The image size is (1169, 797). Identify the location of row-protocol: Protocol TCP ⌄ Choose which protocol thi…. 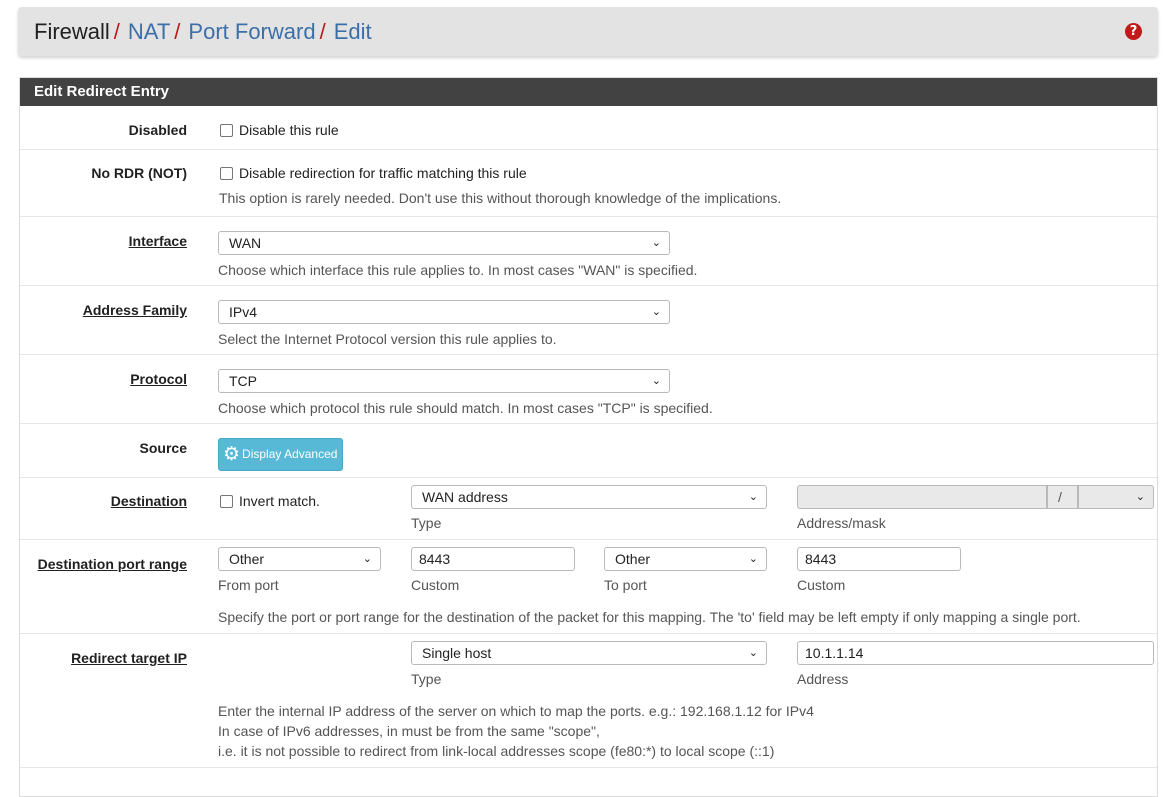
(588, 389).